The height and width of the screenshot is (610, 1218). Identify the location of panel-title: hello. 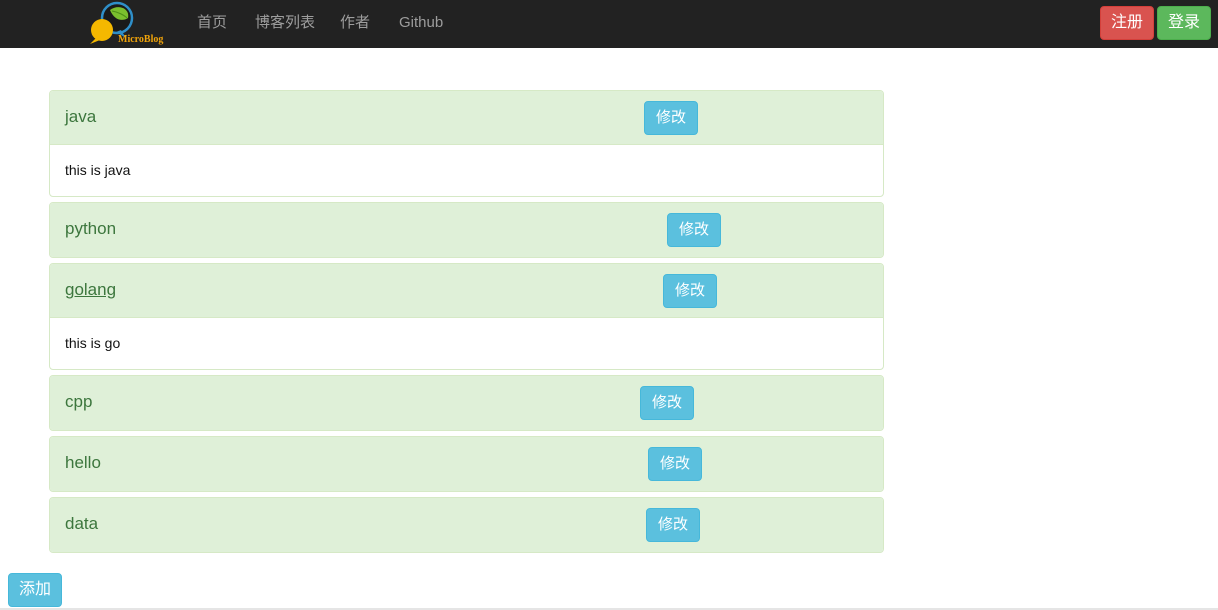
(83, 463).